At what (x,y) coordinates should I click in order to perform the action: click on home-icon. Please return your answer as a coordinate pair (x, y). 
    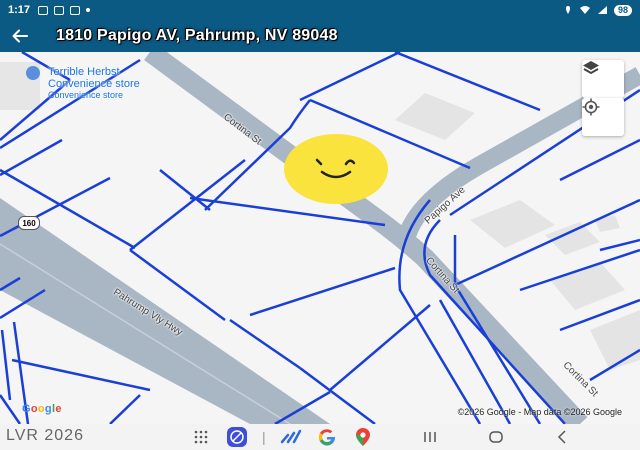
    Looking at the image, I should click on (496, 437).